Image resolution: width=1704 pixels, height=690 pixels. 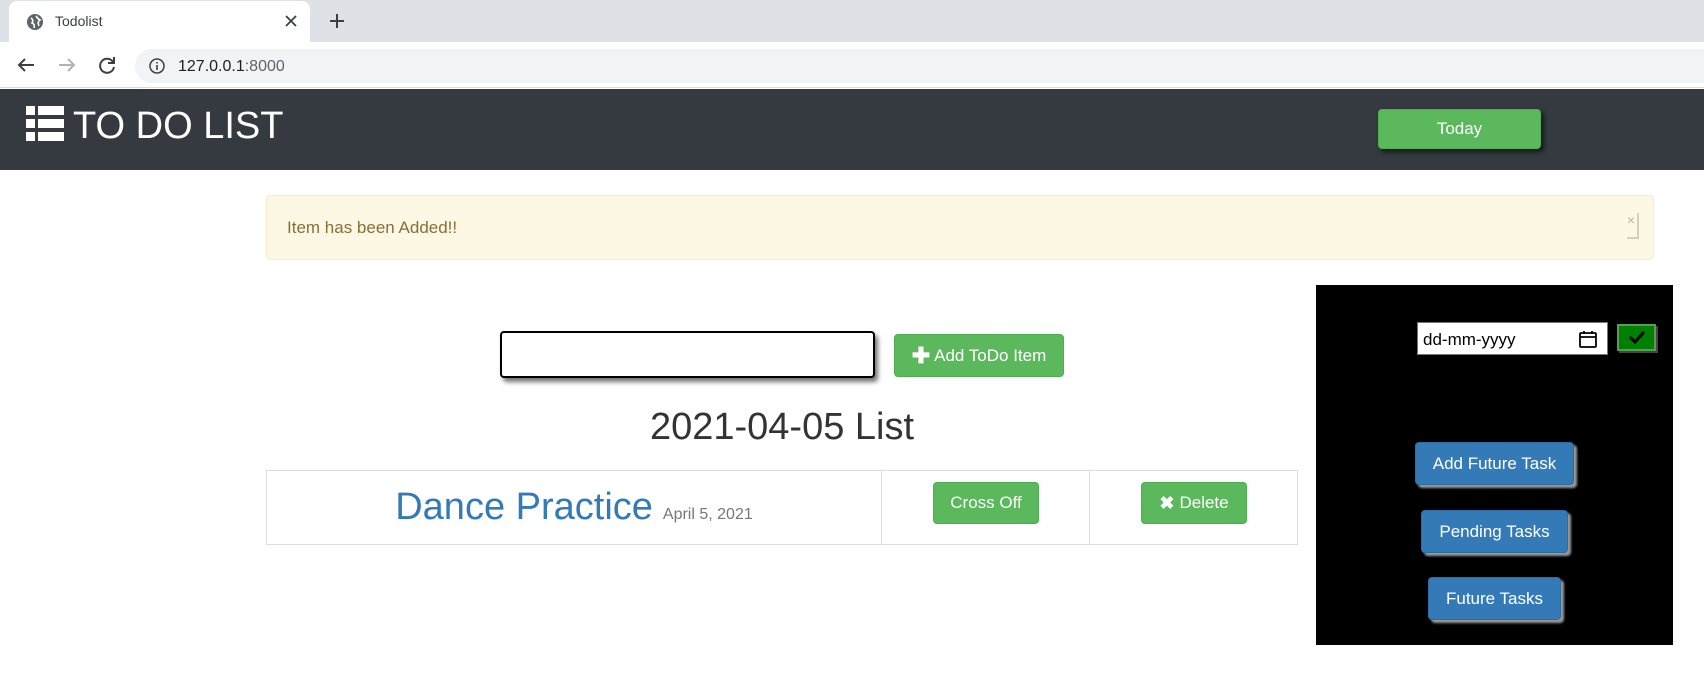 What do you see at coordinates (1167, 502) in the screenshot?
I see `delete-x-icon: ✖` at bounding box center [1167, 502].